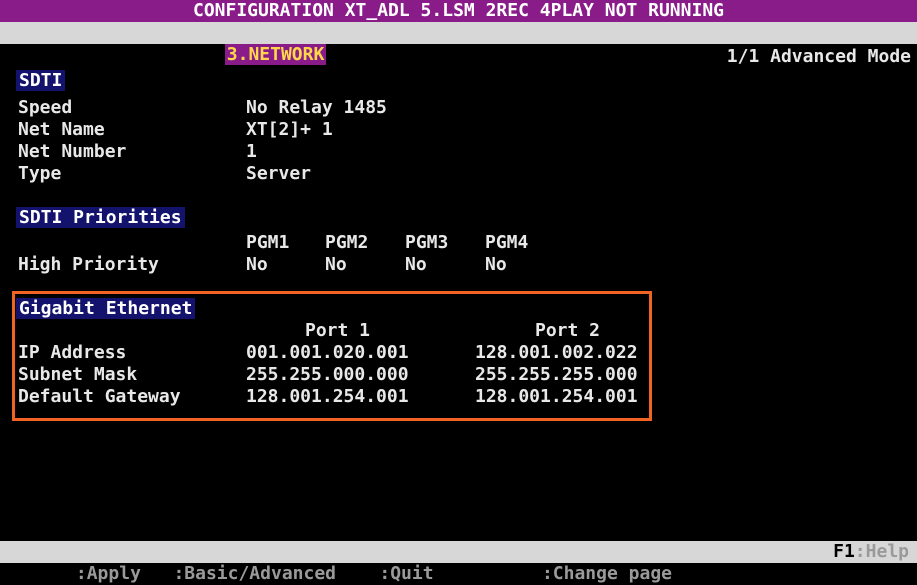  What do you see at coordinates (556, 397) in the screenshot?
I see `default-gateway-port2: 128.001.254.001` at bounding box center [556, 397].